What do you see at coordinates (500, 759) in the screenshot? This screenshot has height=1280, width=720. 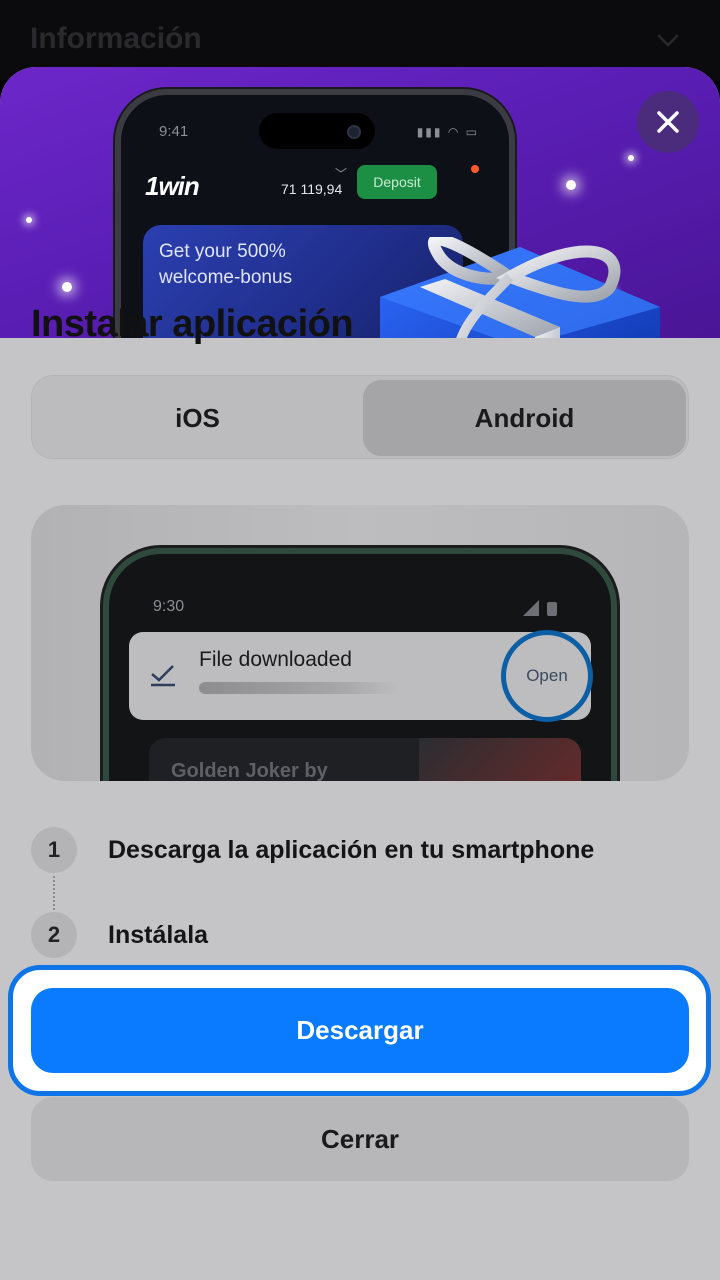 I see `game-art` at bounding box center [500, 759].